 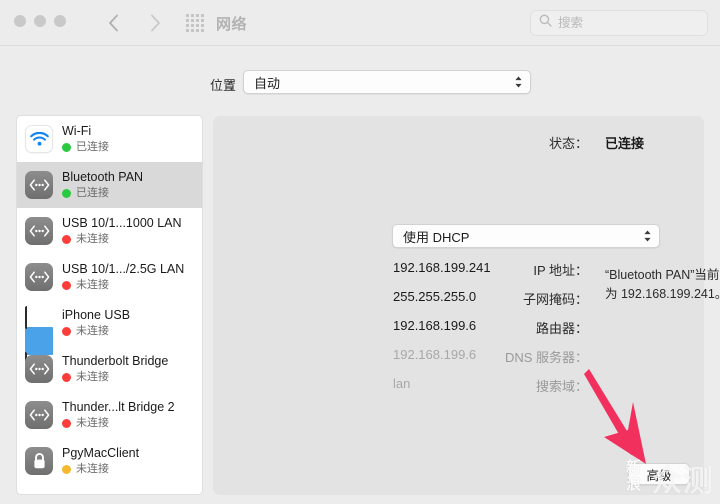 What do you see at coordinates (103, 177) in the screenshot?
I see `sidebar-item-label: Bluetooth PAN` at bounding box center [103, 177].